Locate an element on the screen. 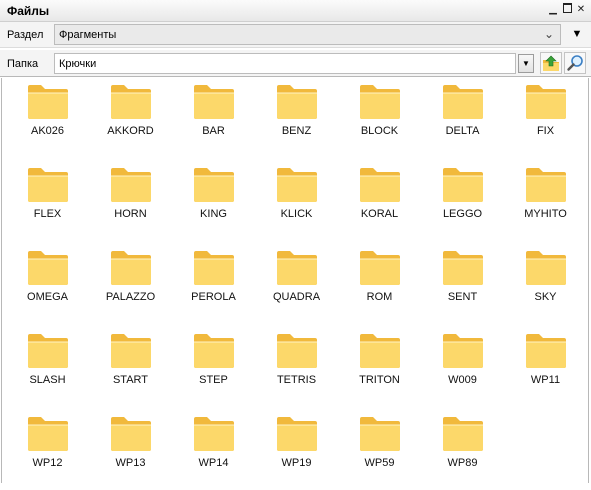 Image resolution: width=591 pixels, height=490 pixels. folder-name: AK026 is located at coordinates (47, 131).